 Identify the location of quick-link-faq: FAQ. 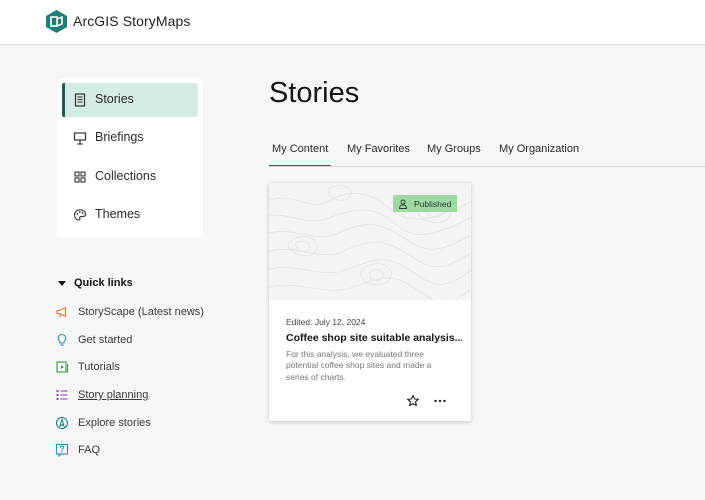
(77, 450).